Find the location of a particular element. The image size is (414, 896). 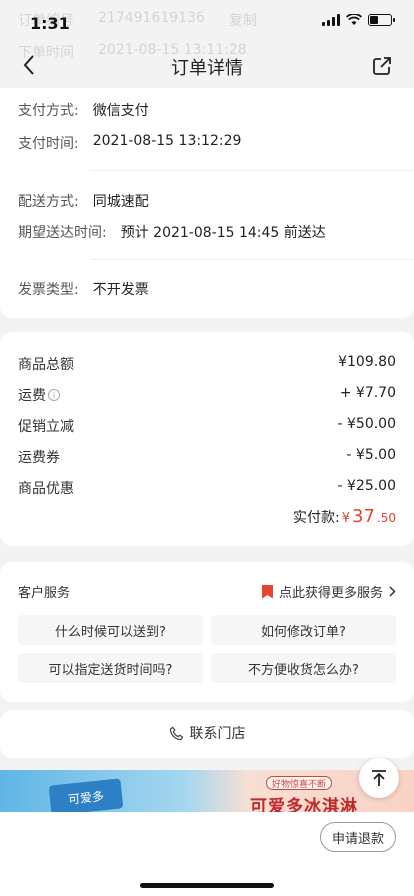

promo-banner: 可爱多 好物惊喜不断 可爱多冰淇淋 is located at coordinates (207, 791).